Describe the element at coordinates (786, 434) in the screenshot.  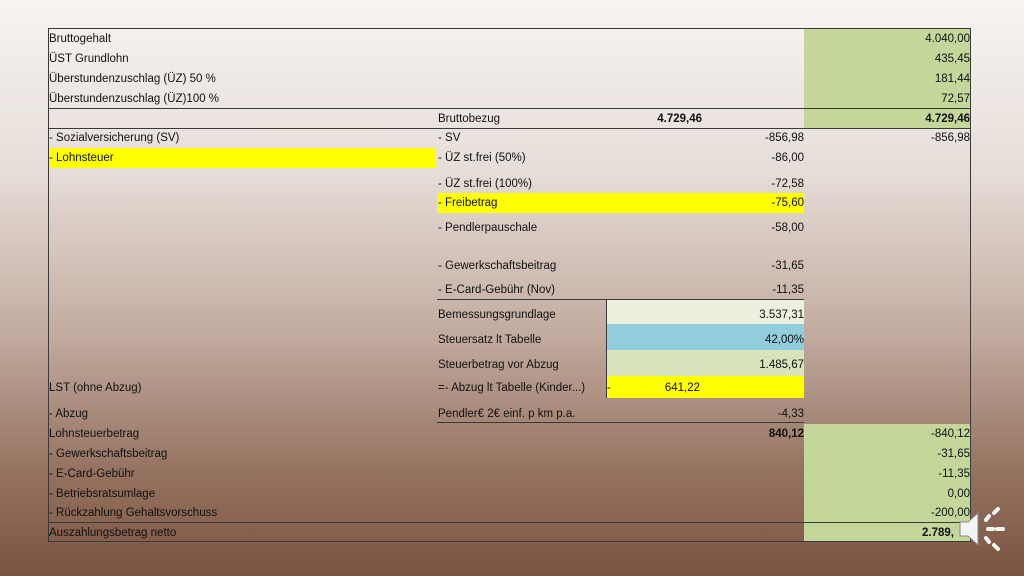
I see `lohnsteuerbetrag-mid: 840,12` at that location.